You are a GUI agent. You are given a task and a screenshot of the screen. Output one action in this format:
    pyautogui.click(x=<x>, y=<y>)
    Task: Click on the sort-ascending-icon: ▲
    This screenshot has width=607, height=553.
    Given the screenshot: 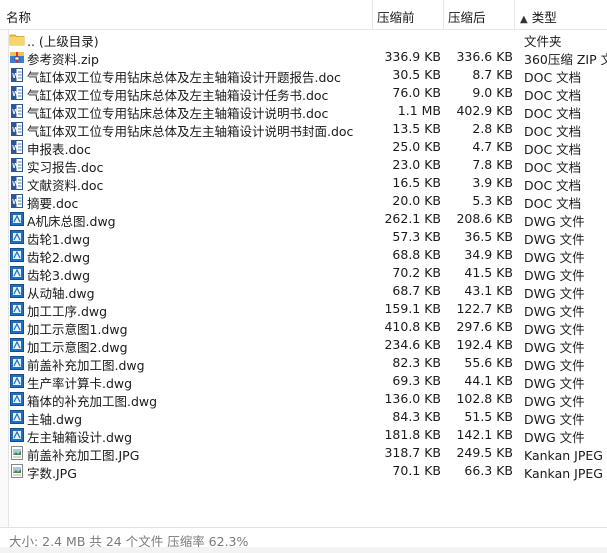 What is the action you would take?
    pyautogui.click(x=524, y=19)
    